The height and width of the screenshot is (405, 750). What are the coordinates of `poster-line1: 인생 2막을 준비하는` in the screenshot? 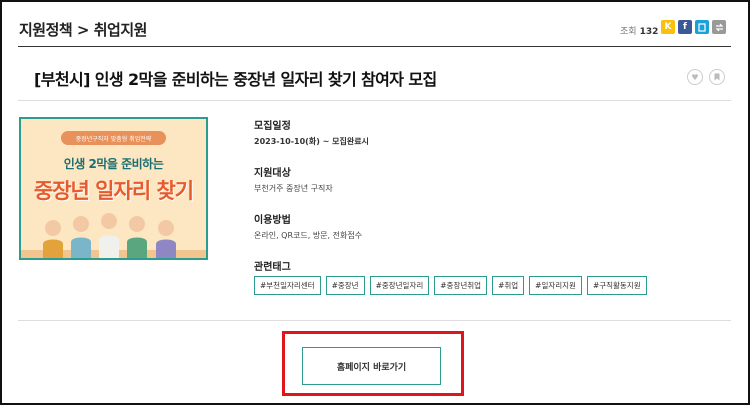 It's located at (113, 164).